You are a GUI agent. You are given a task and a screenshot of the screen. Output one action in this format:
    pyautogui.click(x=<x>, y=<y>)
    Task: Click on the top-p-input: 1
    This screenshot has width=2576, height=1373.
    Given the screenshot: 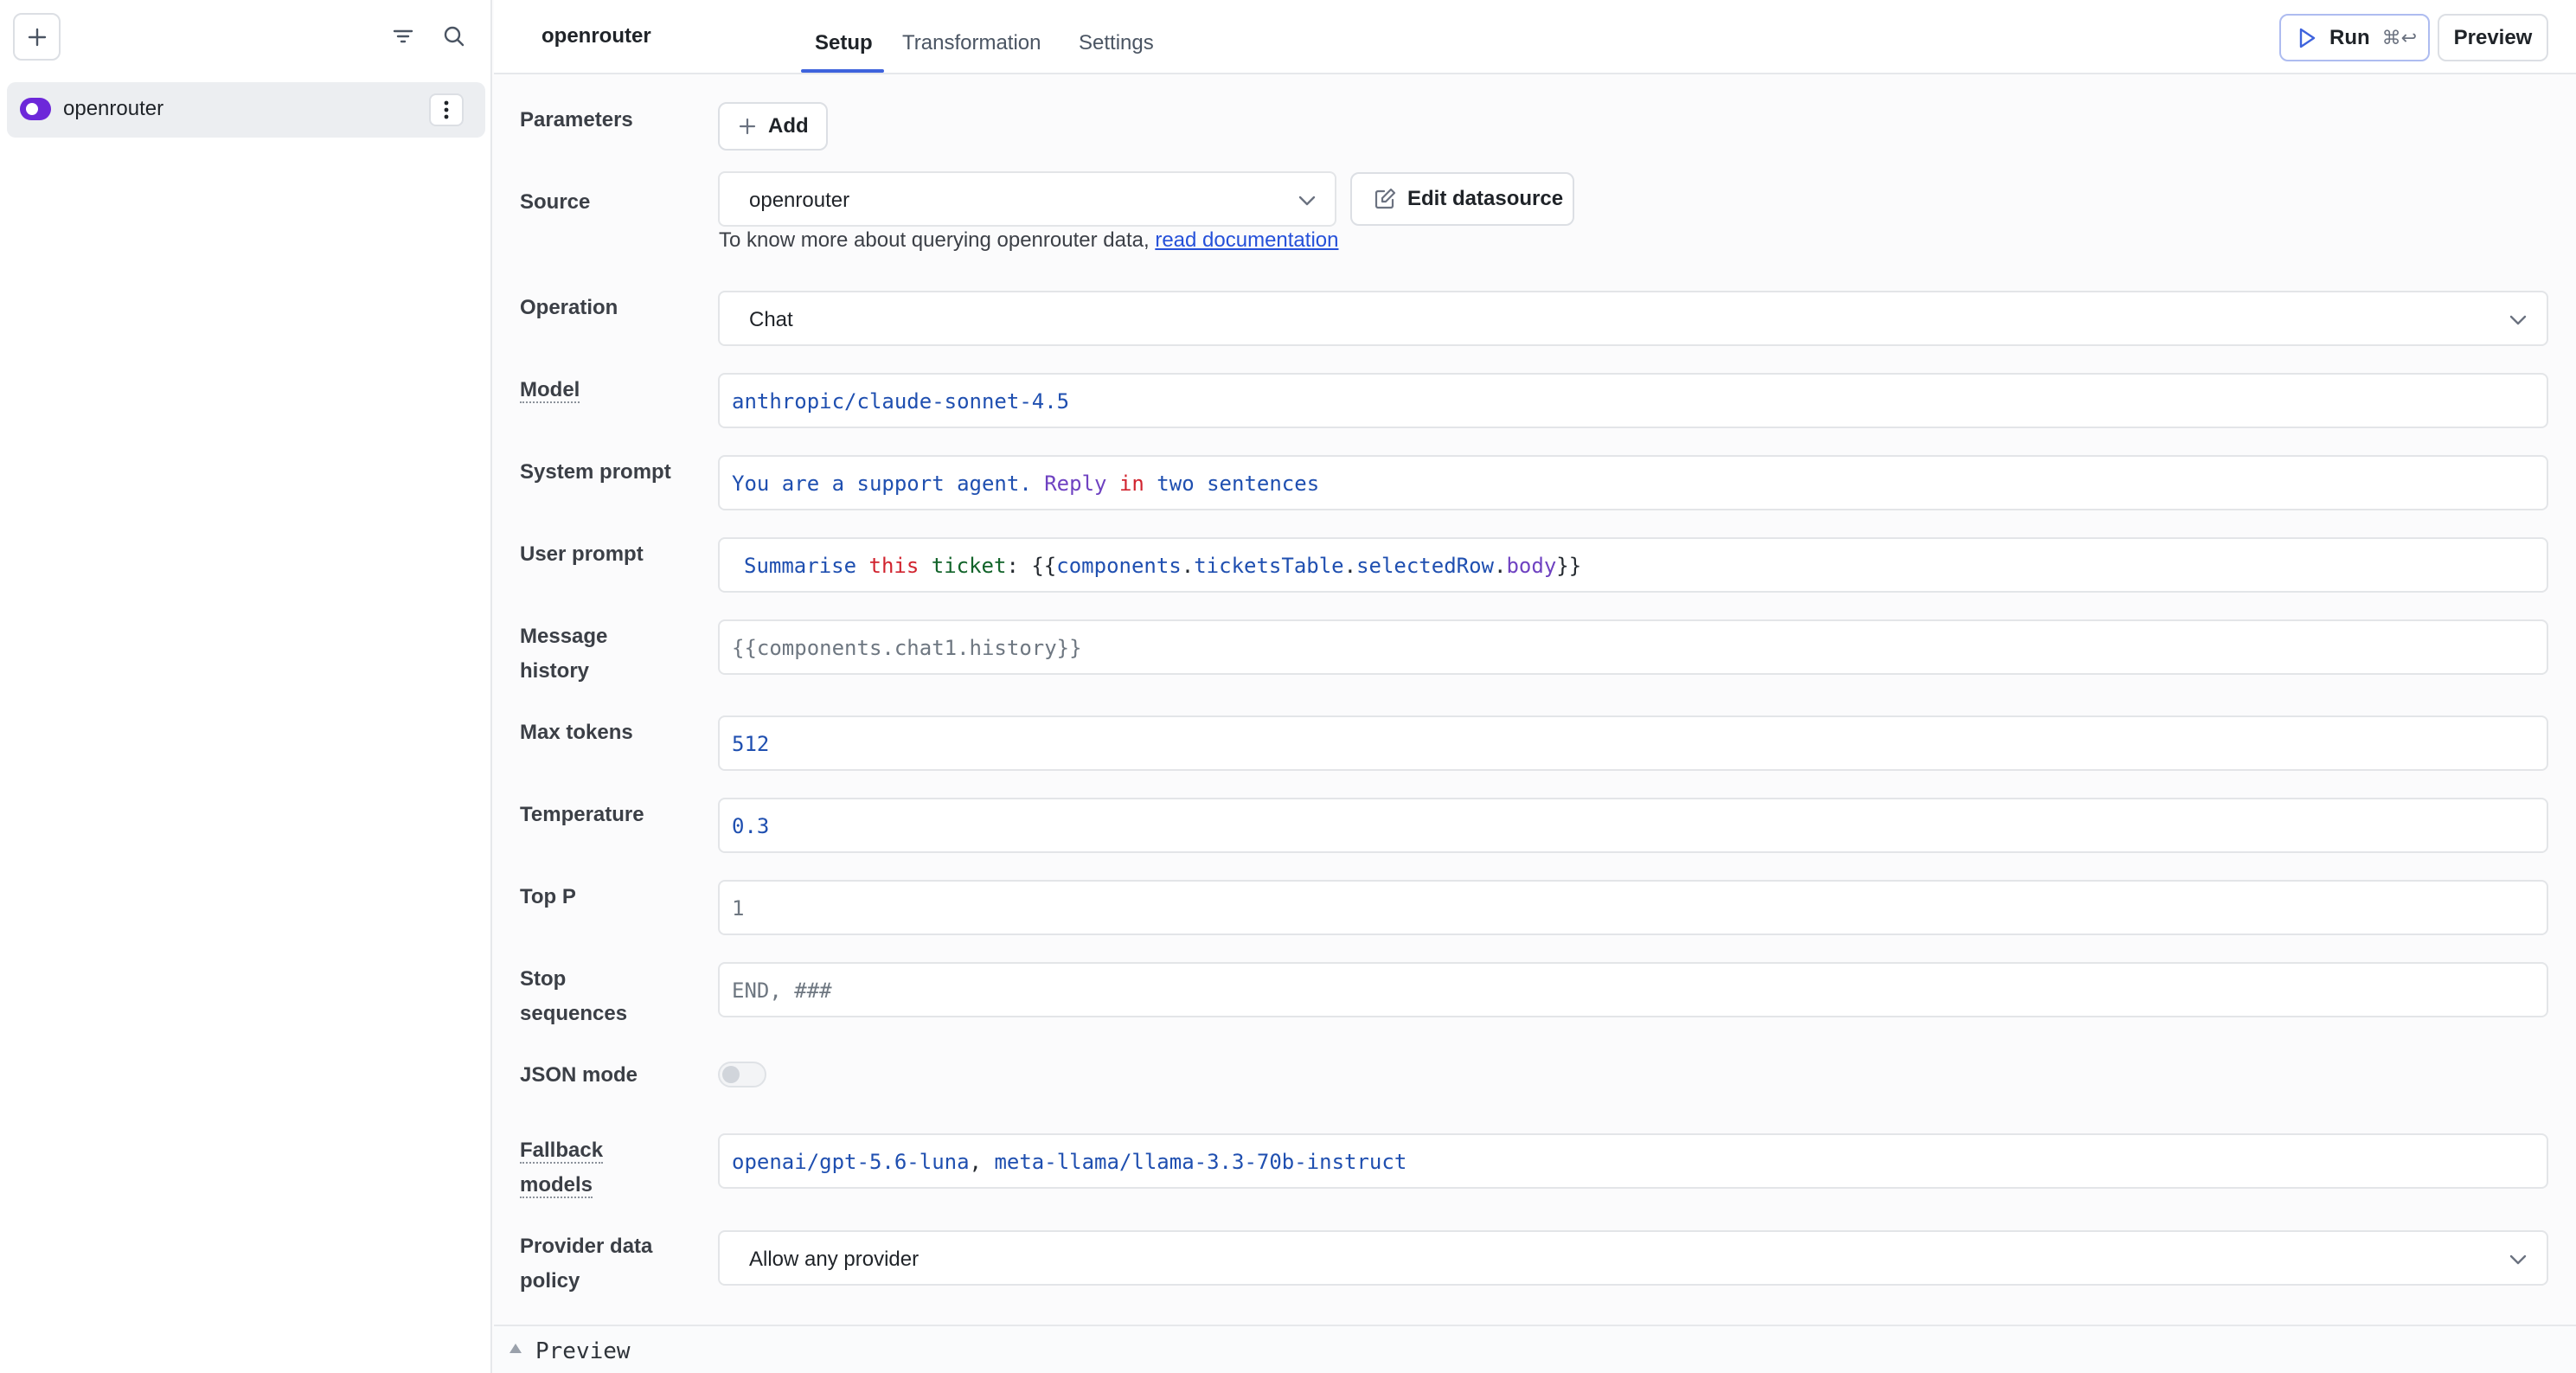 What is the action you would take?
    pyautogui.click(x=1633, y=907)
    